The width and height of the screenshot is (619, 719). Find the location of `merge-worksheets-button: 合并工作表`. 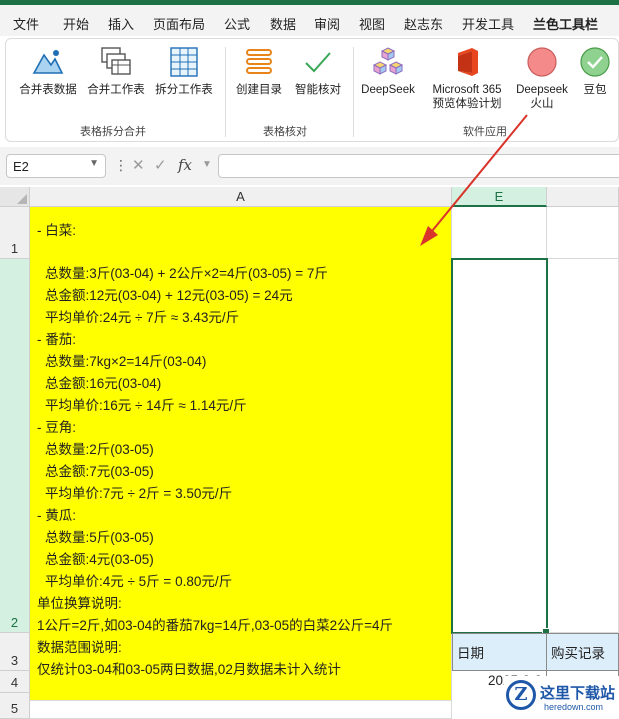

merge-worksheets-button: 合并工作表 is located at coordinates (116, 71).